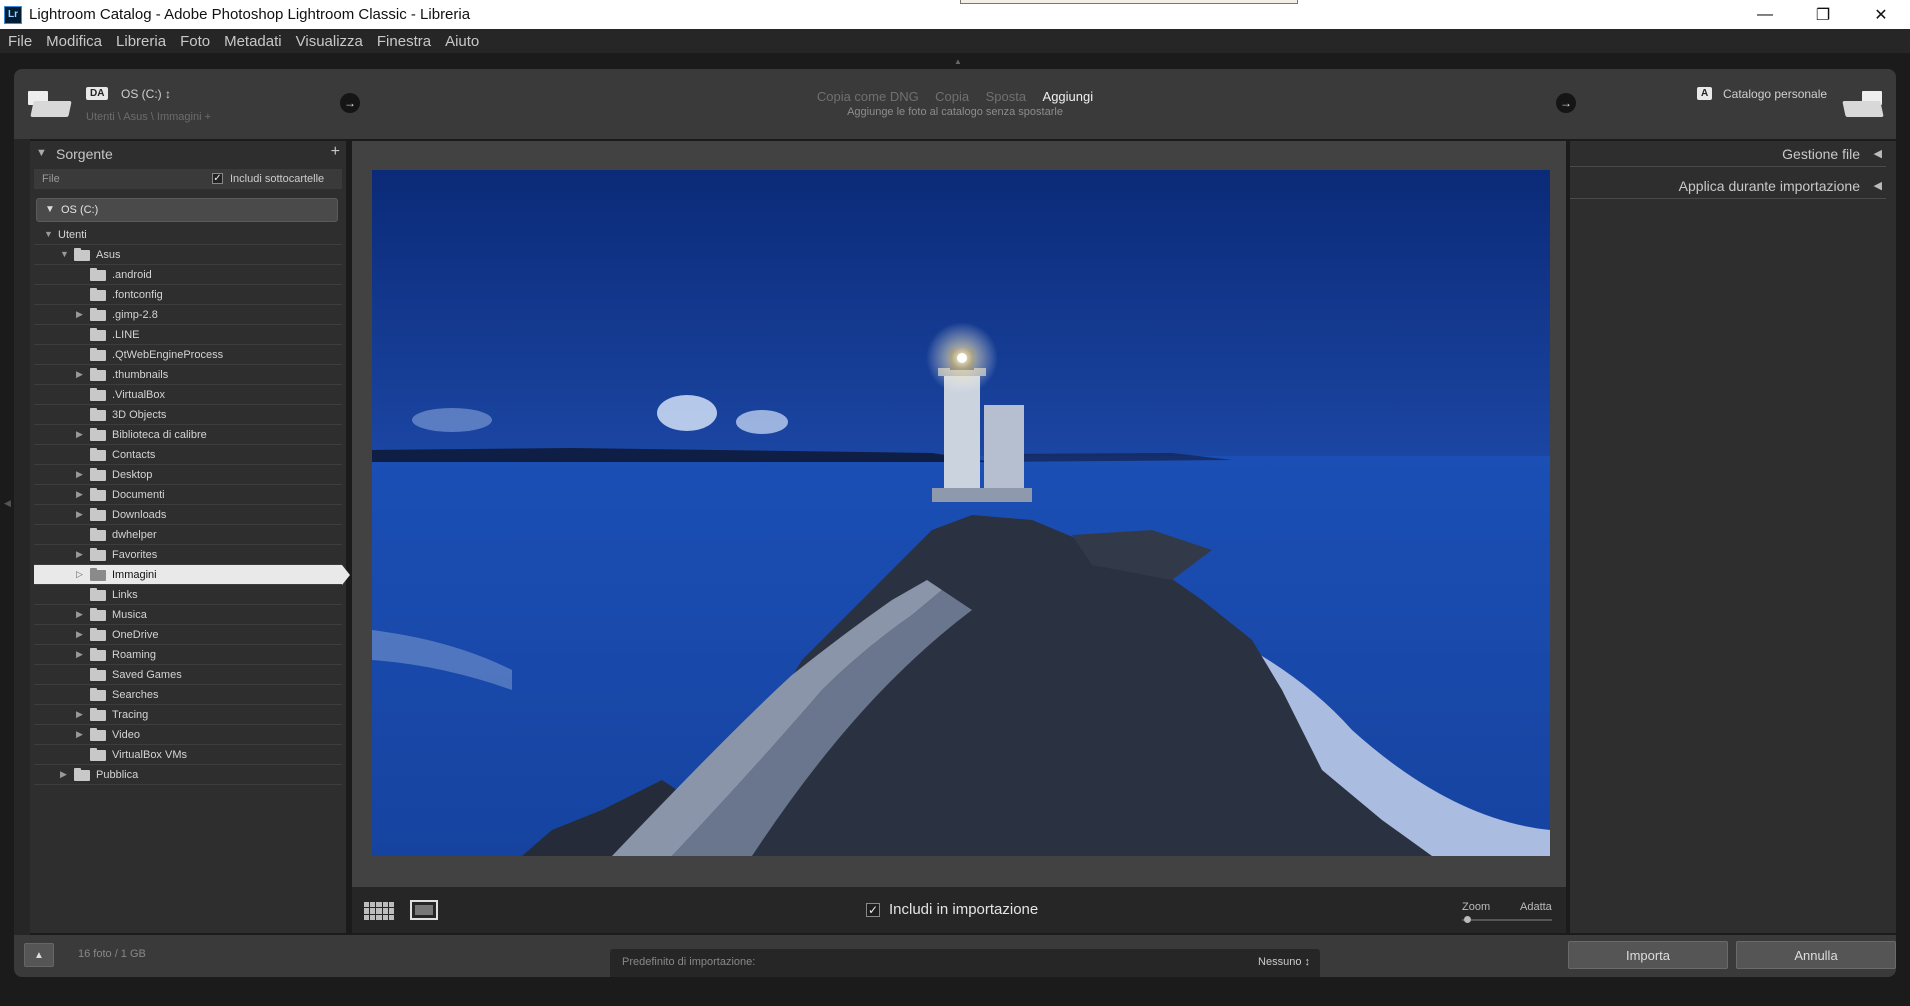  What do you see at coordinates (188, 375) in the screenshot?
I see `tree-row: ▶ .thumbnails` at bounding box center [188, 375].